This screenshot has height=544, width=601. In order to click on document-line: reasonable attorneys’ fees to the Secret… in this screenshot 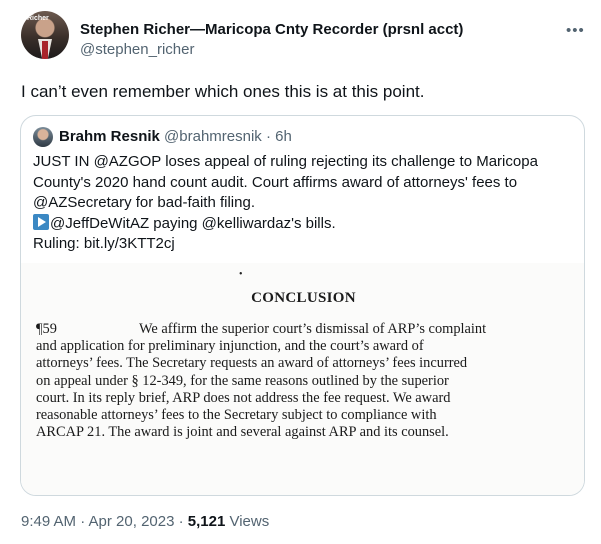, I will do `click(236, 415)`.